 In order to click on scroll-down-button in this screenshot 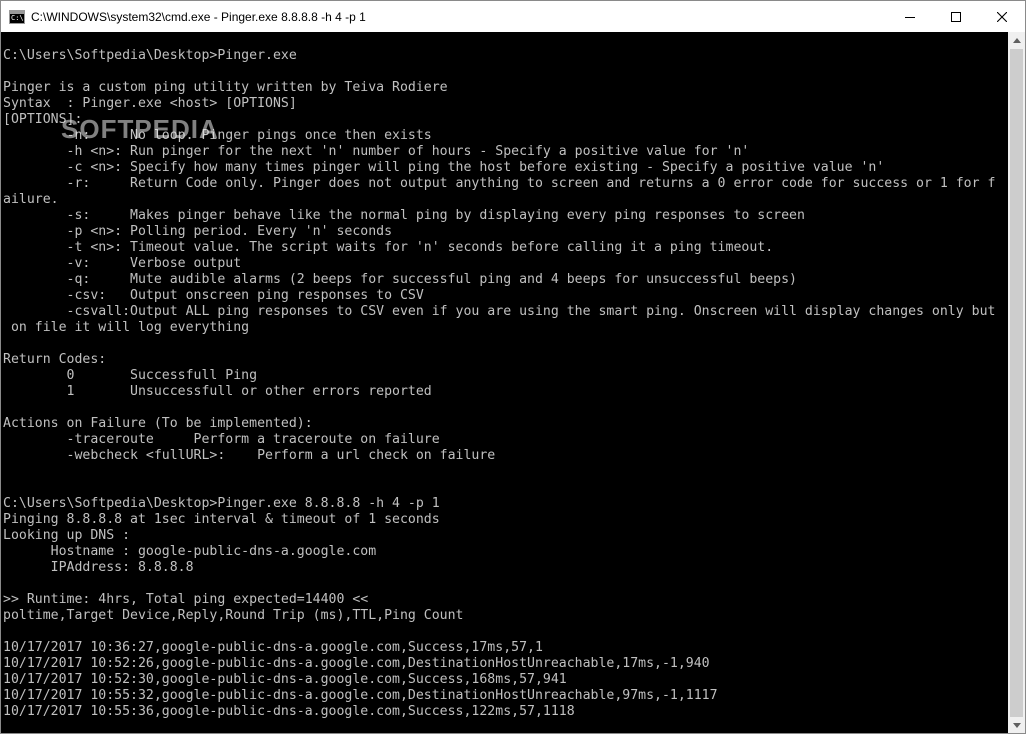, I will do `click(1016, 725)`.